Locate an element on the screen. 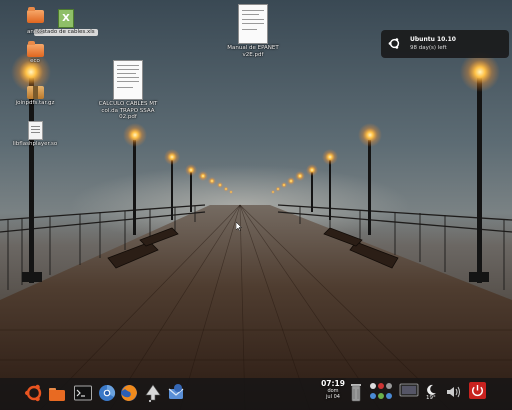 This screenshot has height=410, width=512. desktop-icon-label: libflashplayer.so is located at coordinates (35, 144).